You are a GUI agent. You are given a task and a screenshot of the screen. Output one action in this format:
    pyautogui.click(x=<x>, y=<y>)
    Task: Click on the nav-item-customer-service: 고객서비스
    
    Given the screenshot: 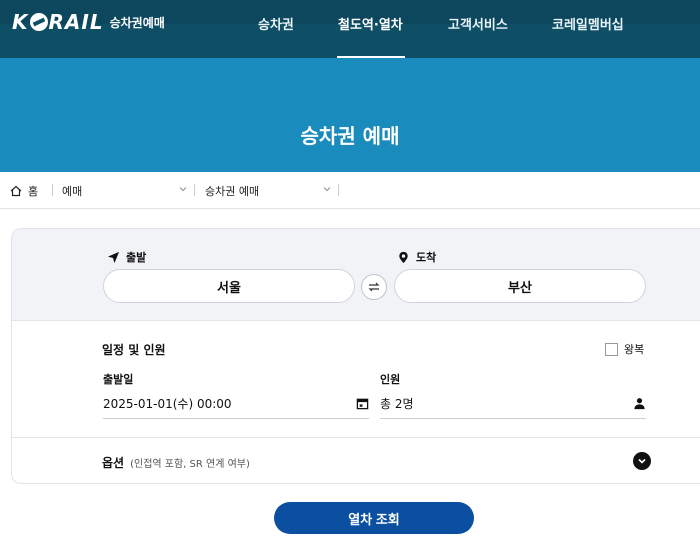 What is the action you would take?
    pyautogui.click(x=478, y=23)
    